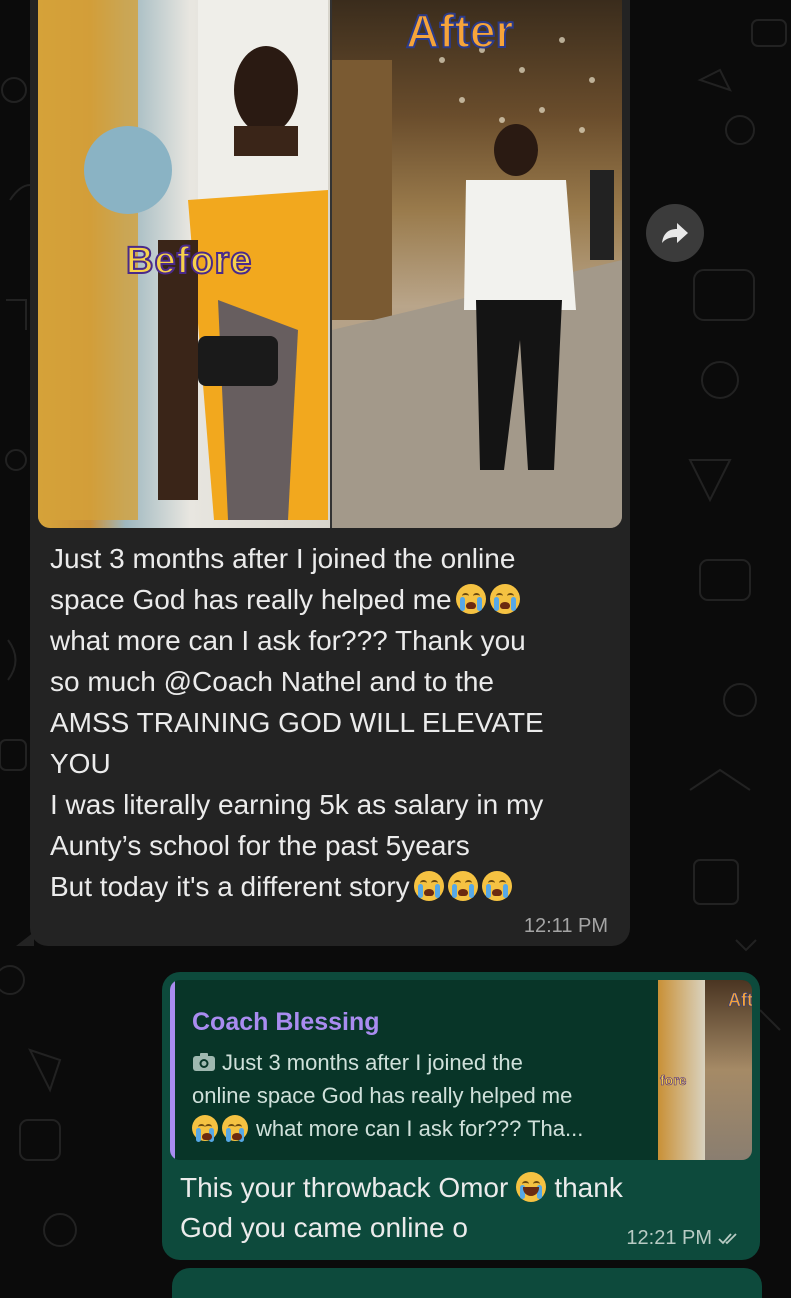  I want to click on quoted-author: Coach Blessing, so click(286, 1022).